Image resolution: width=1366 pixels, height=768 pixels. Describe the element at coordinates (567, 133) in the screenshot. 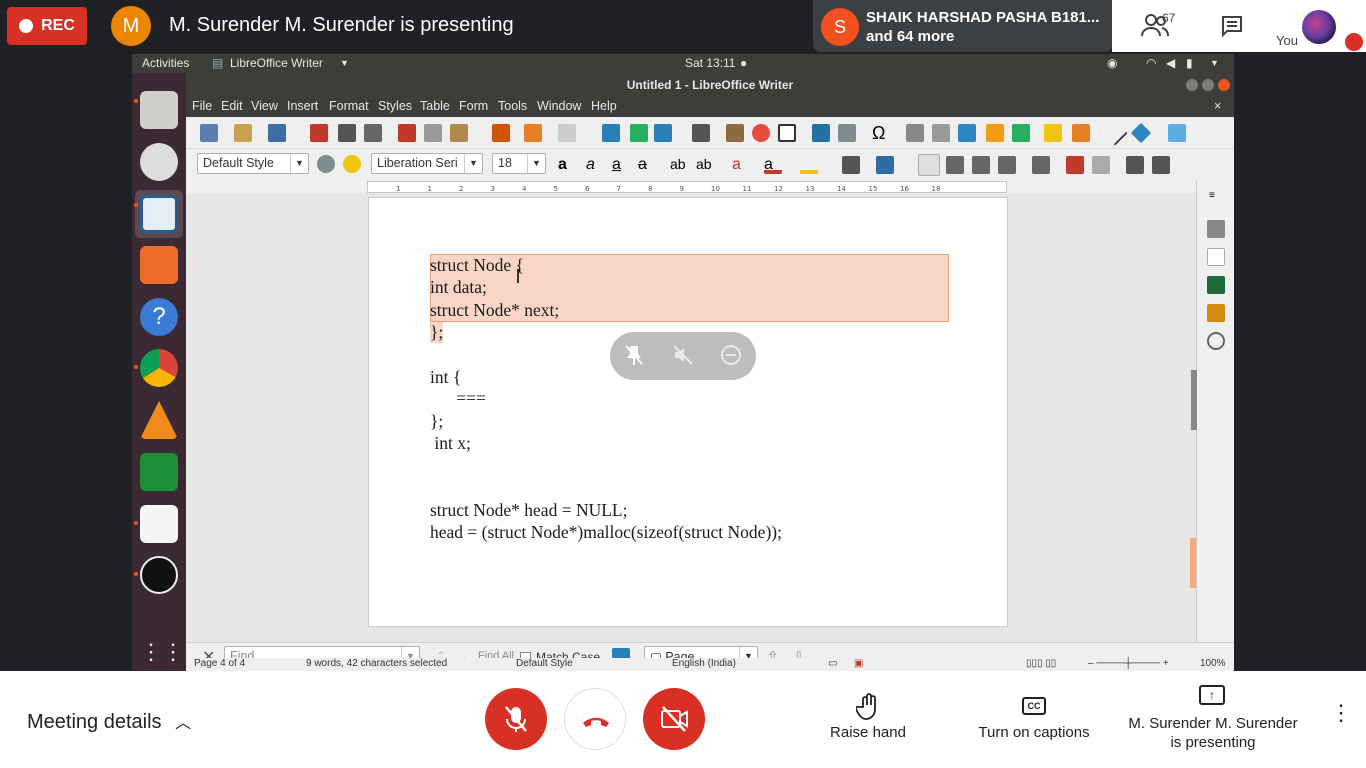

I see `redo-icon` at that location.